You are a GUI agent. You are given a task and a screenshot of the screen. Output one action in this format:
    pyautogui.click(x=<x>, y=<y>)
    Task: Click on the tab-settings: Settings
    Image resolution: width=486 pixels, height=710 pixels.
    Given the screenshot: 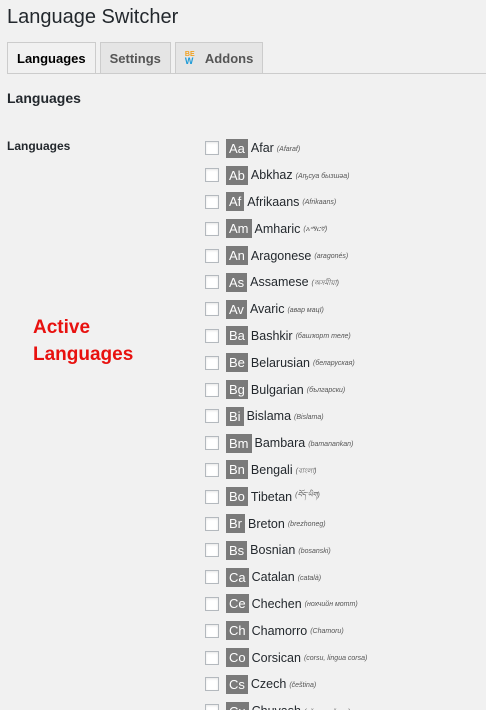 What is the action you would take?
    pyautogui.click(x=135, y=57)
    